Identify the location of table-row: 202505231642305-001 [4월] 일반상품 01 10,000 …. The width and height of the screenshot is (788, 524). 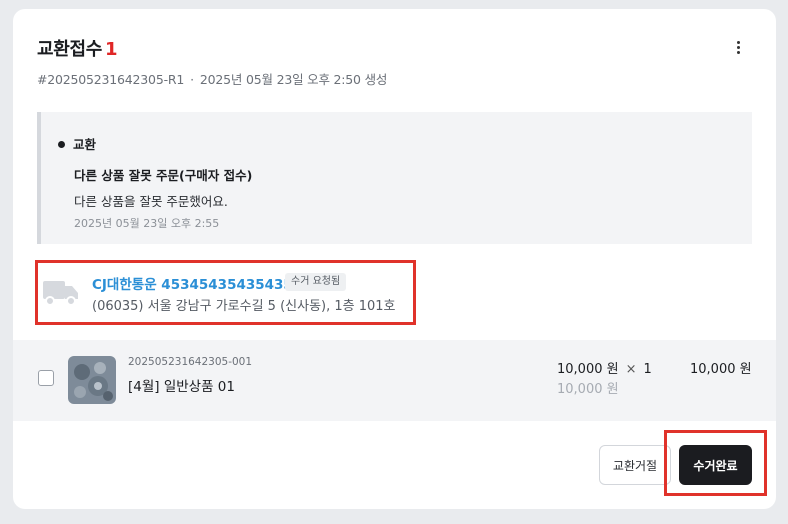
(394, 380).